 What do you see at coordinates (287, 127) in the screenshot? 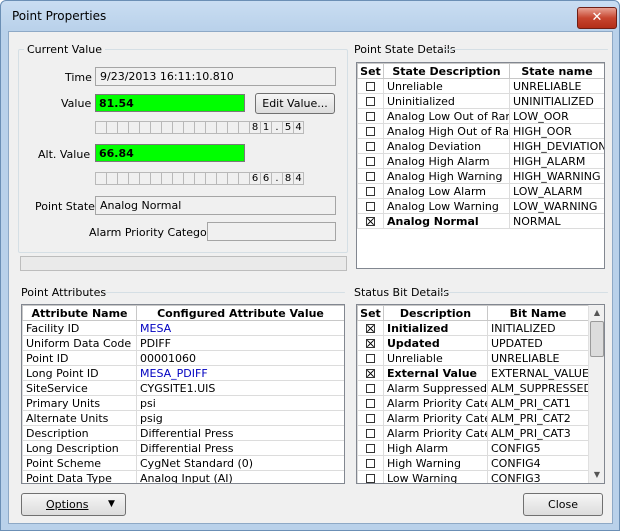
I see `value-digit-cell: 5` at bounding box center [287, 127].